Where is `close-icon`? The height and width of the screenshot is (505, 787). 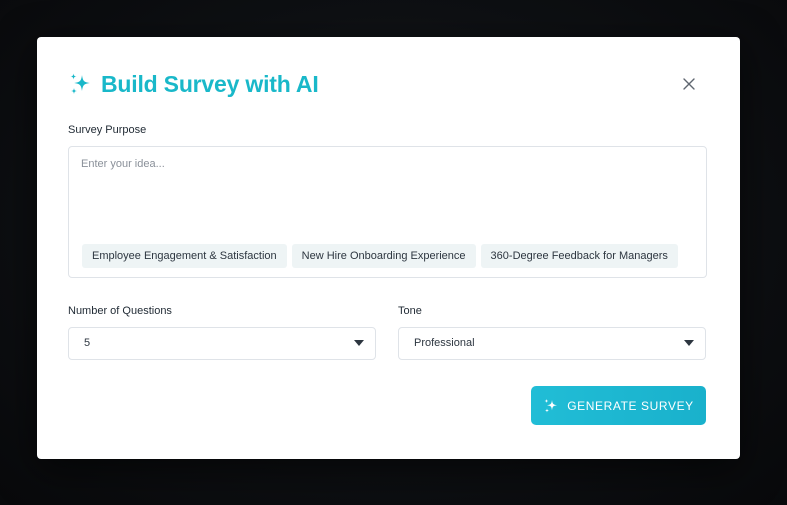 close-icon is located at coordinates (689, 84).